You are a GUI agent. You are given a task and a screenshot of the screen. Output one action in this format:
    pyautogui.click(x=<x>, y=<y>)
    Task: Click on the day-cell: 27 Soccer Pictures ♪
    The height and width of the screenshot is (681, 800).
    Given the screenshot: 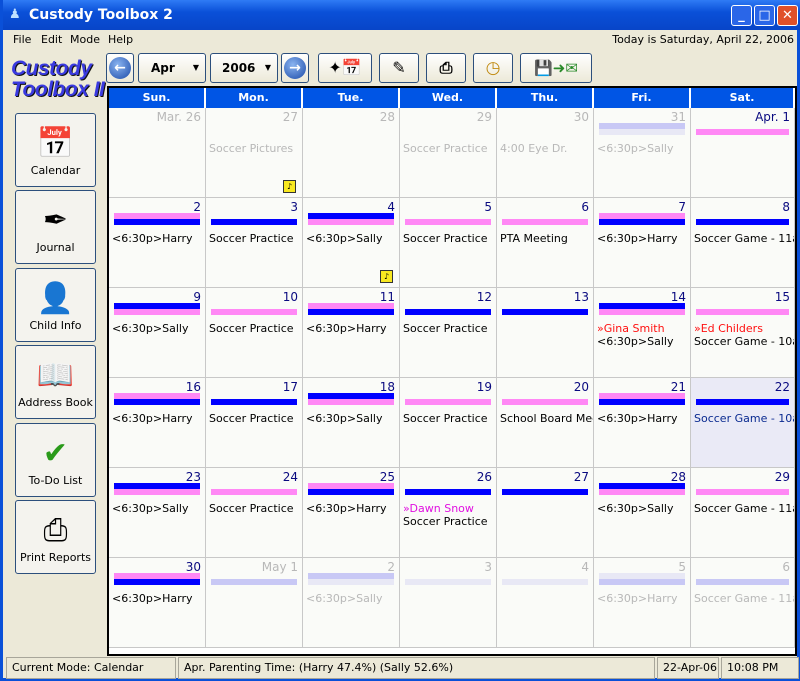 What is the action you would take?
    pyautogui.click(x=254, y=153)
    